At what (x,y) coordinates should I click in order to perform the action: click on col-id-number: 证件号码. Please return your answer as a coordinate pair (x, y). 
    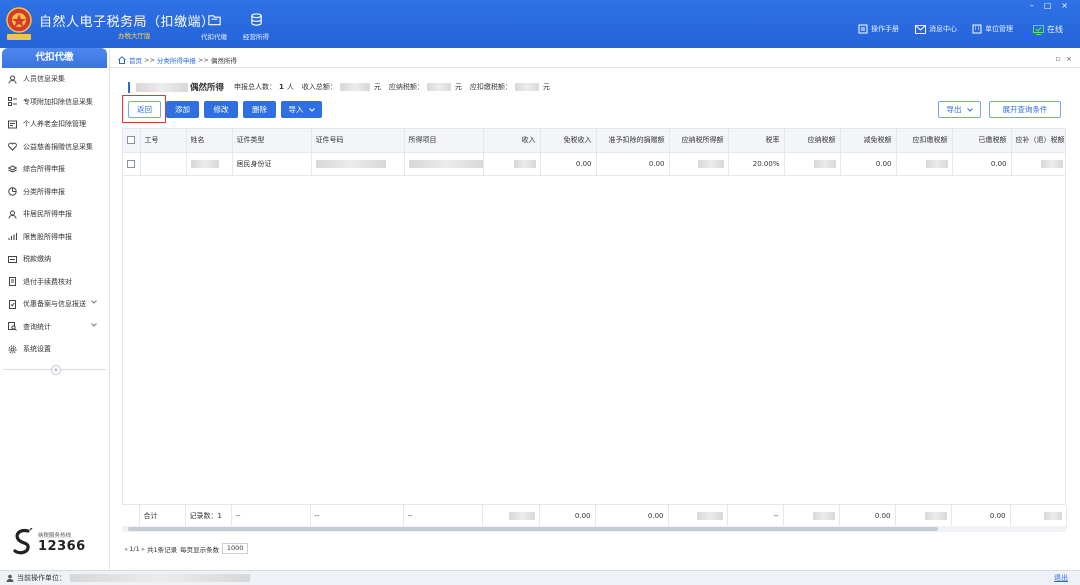
    Looking at the image, I should click on (358, 141).